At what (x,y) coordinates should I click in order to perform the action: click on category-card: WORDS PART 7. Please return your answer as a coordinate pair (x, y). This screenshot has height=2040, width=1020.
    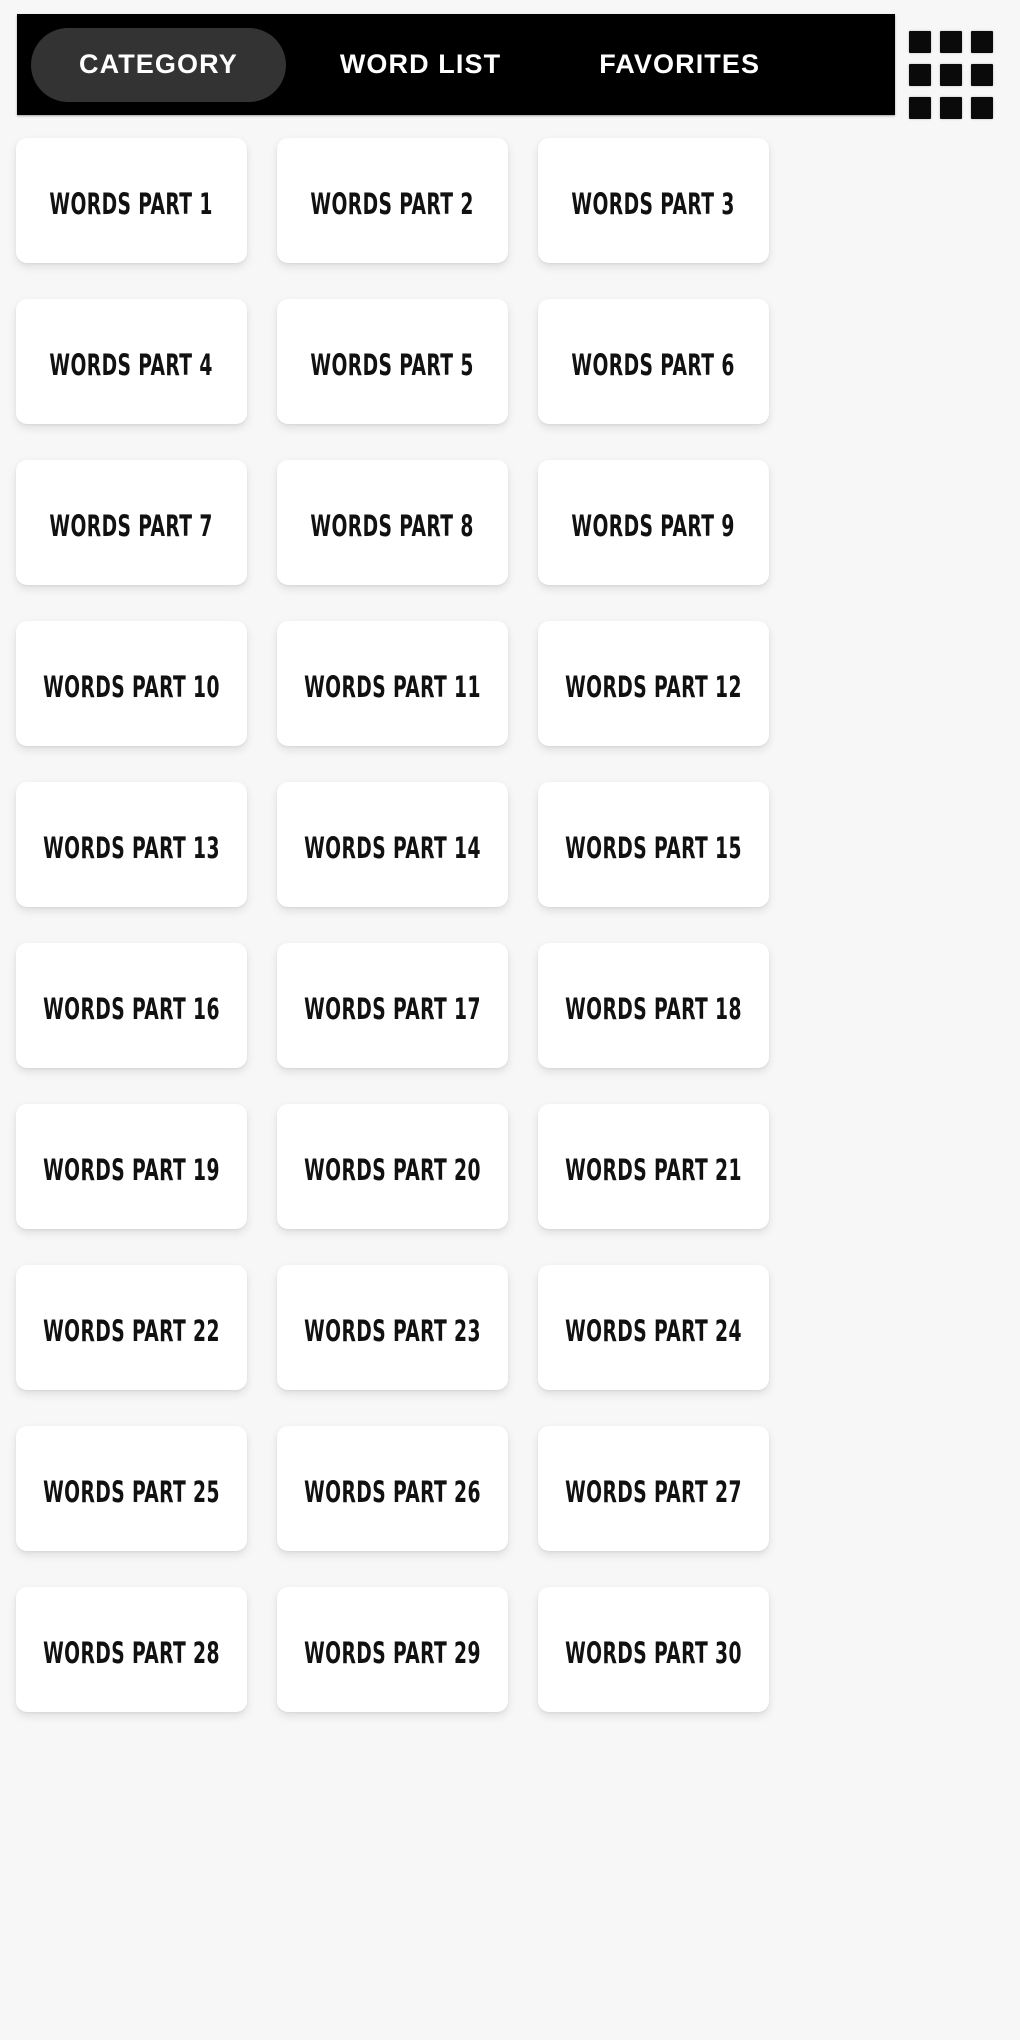
    Looking at the image, I should click on (131, 522).